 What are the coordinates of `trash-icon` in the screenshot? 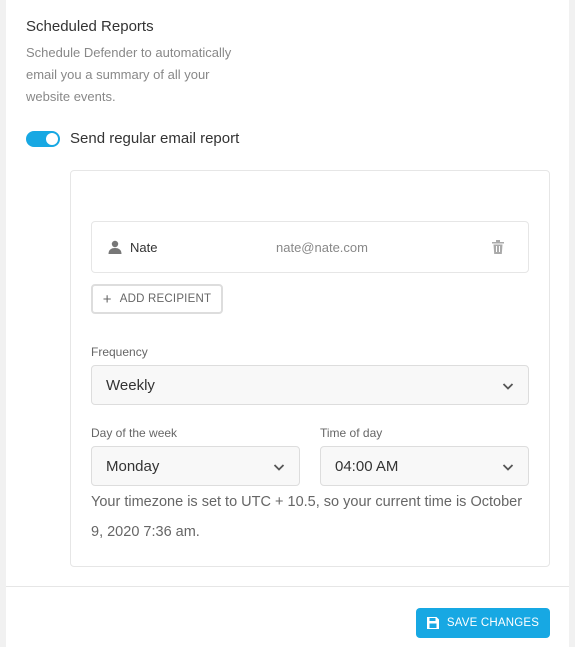 It's located at (498, 247).